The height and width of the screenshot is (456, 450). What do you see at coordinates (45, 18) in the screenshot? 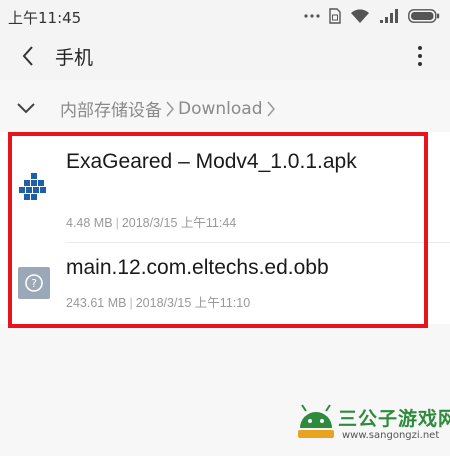
I see `status-time: 上午11:45` at bounding box center [45, 18].